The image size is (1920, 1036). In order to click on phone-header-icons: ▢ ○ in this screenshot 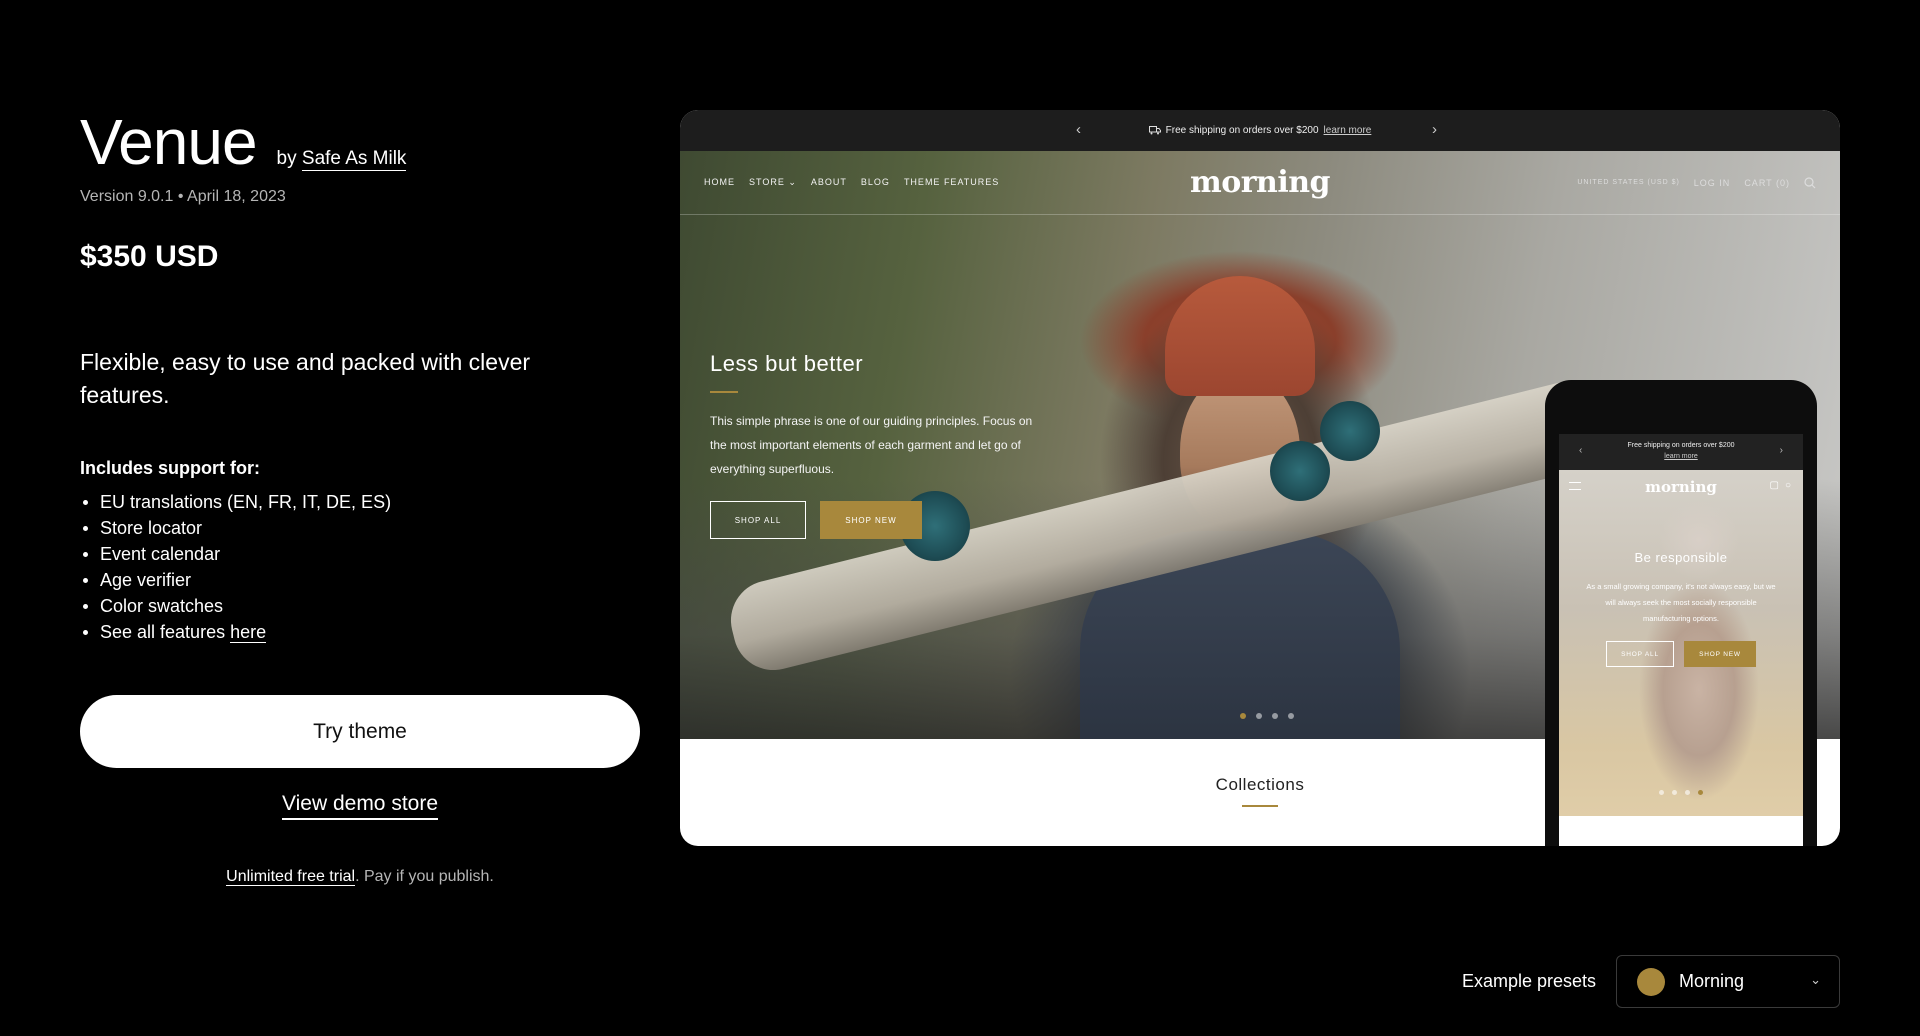, I will do `click(1781, 485)`.